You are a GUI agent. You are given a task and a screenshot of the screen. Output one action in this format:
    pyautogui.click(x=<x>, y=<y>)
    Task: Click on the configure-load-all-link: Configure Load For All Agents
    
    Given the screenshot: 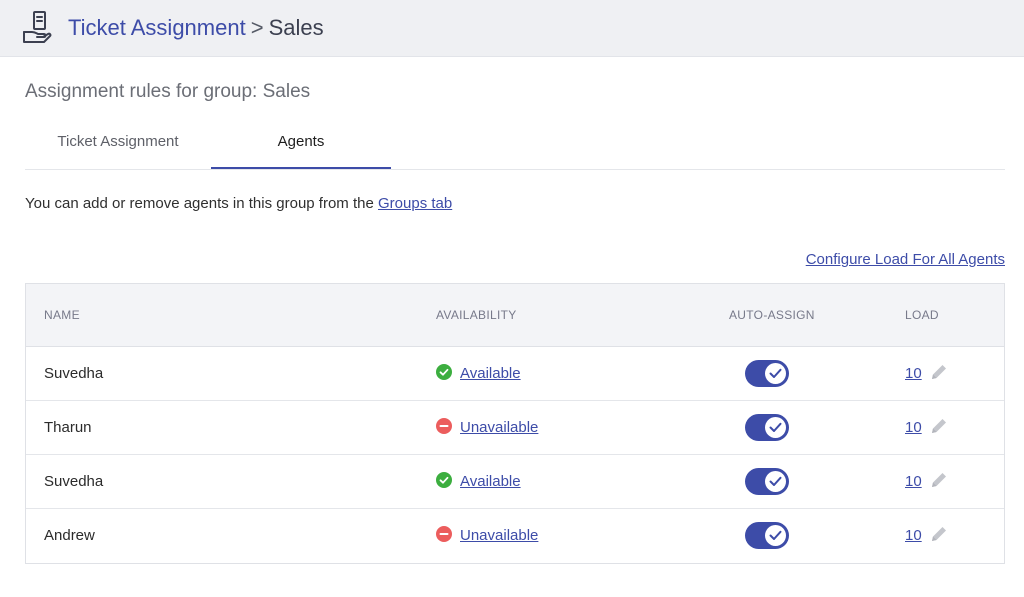 What is the action you would take?
    pyautogui.click(x=905, y=260)
    